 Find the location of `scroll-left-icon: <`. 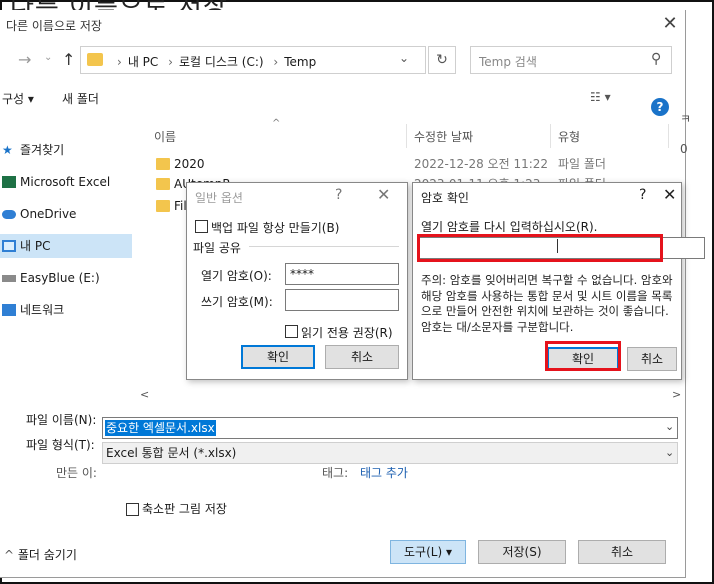

scroll-left-icon: < is located at coordinates (144, 394).